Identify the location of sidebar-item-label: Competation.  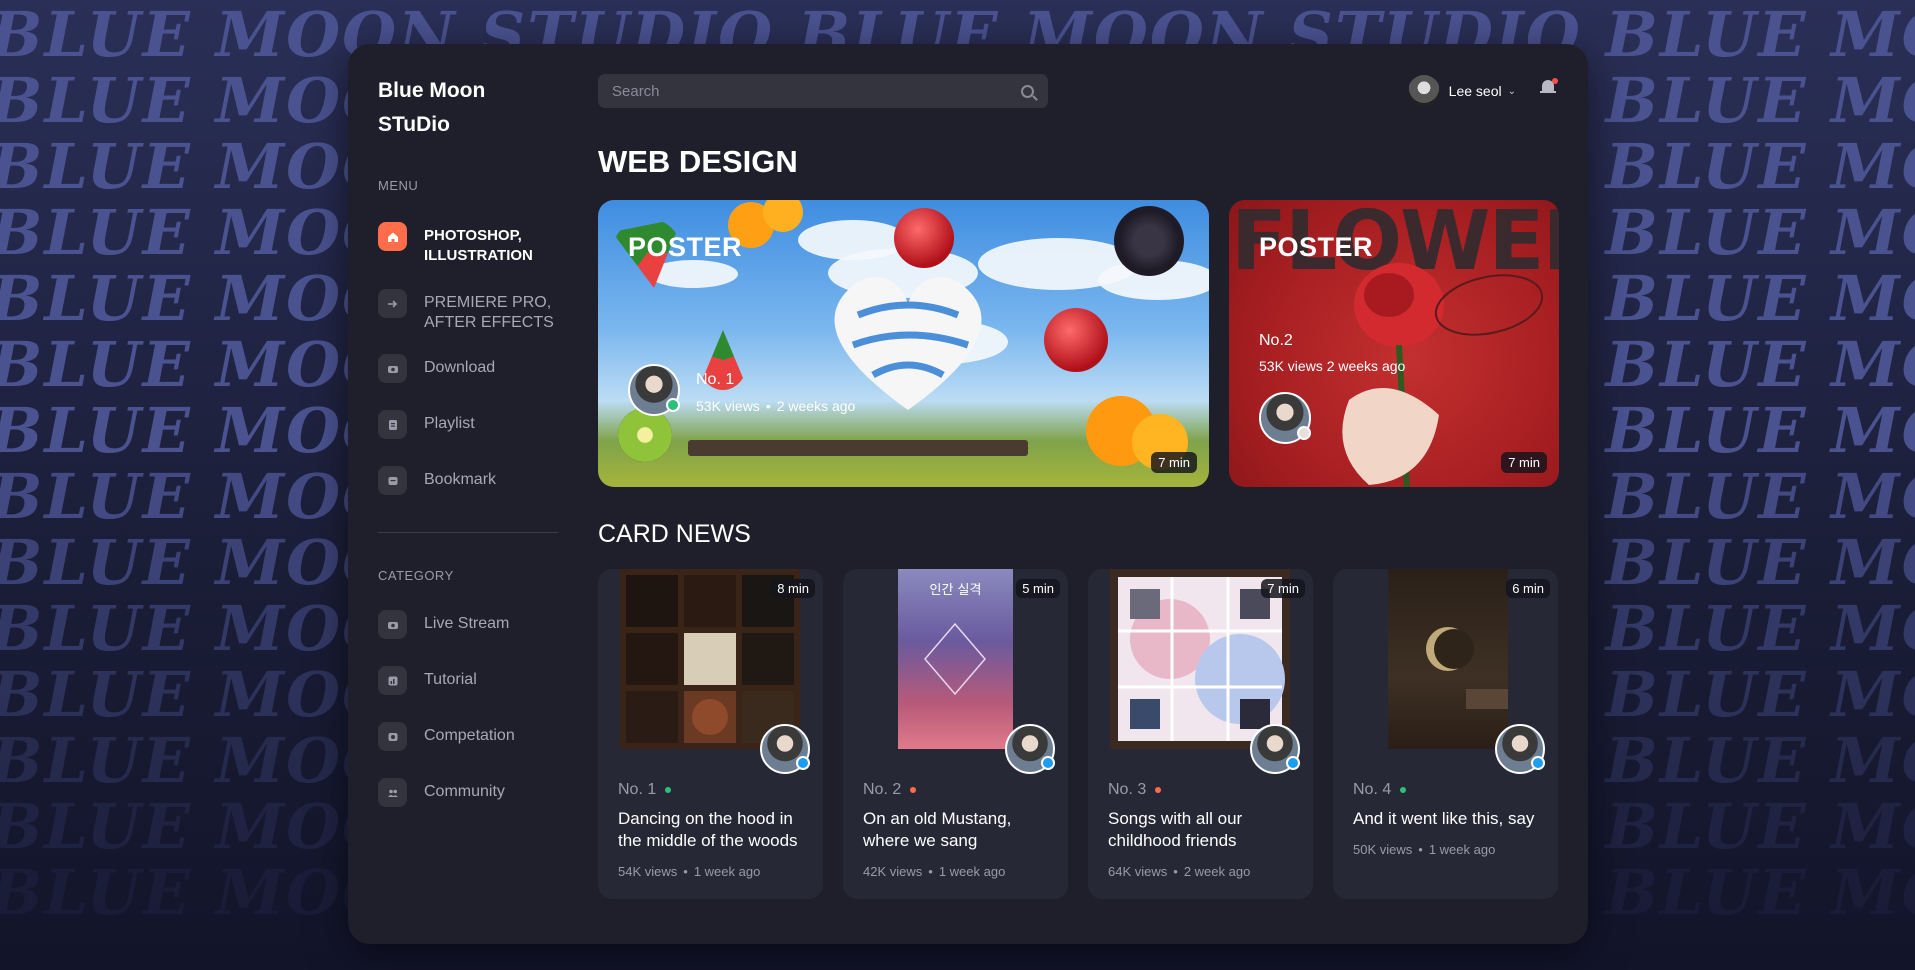
(469, 735).